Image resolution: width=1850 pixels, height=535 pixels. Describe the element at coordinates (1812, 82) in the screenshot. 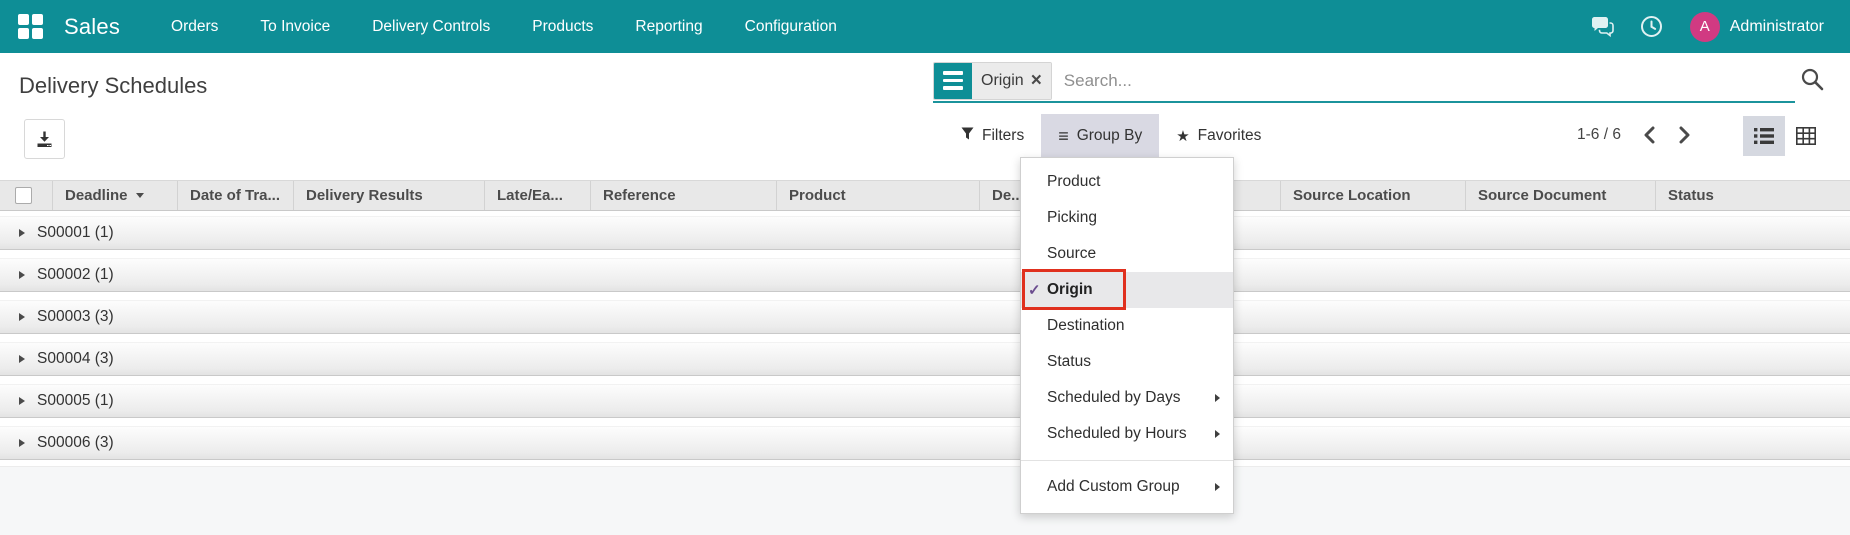

I see `search-icon` at that location.